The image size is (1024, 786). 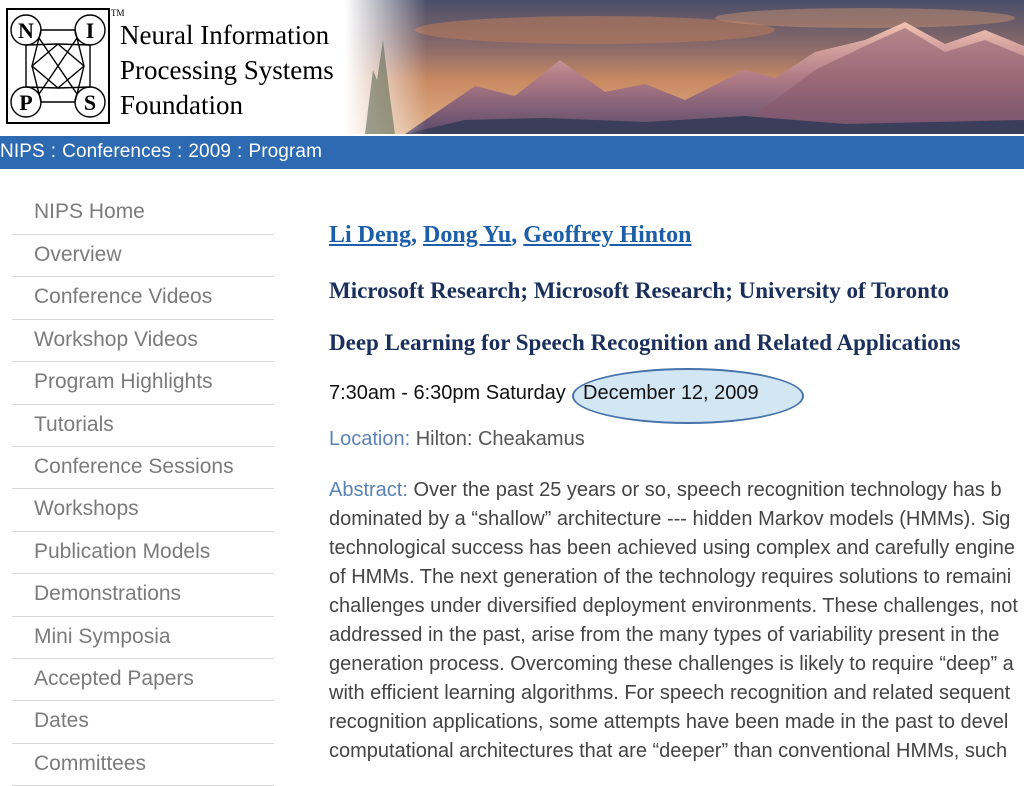 What do you see at coordinates (143, 722) in the screenshot?
I see `sidebar-item-dates: Dates` at bounding box center [143, 722].